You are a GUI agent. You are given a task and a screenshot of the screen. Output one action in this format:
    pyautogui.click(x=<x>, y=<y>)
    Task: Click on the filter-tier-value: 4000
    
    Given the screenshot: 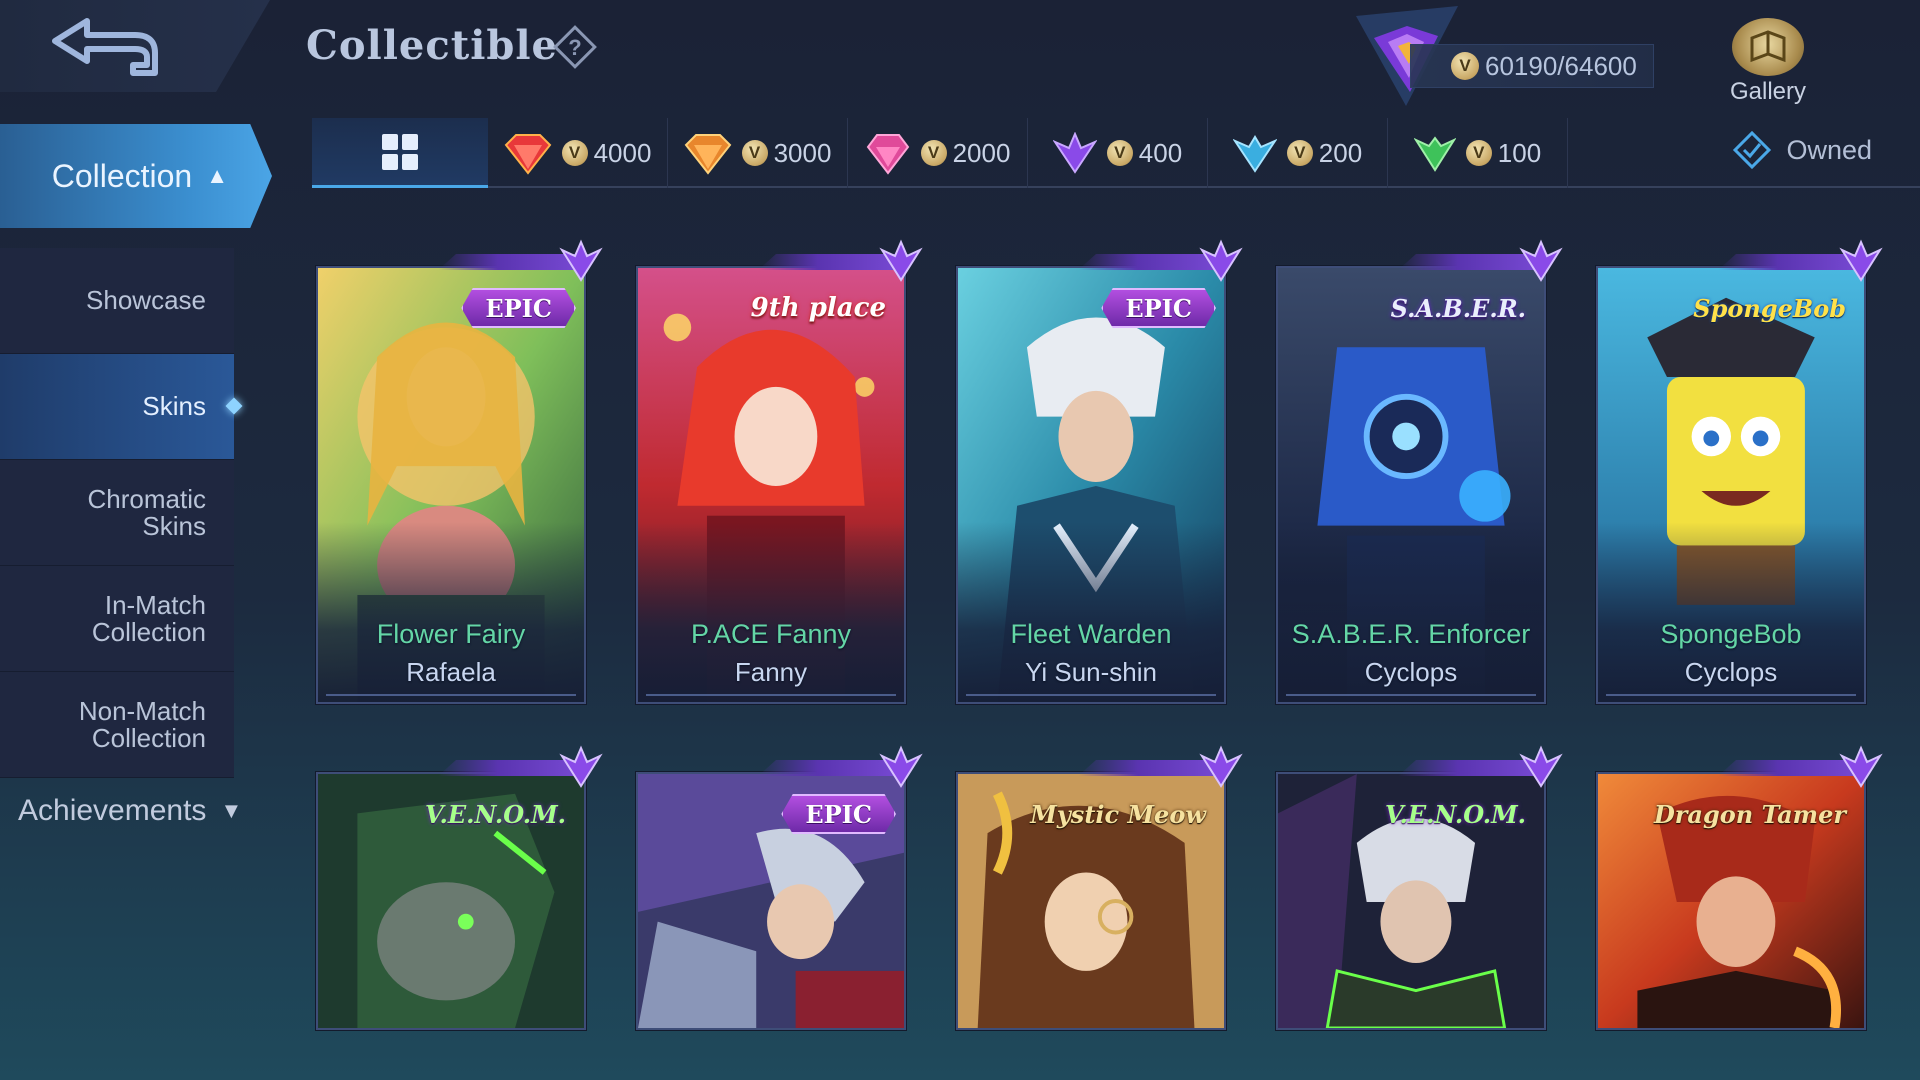 What is the action you would take?
    pyautogui.click(x=622, y=152)
    